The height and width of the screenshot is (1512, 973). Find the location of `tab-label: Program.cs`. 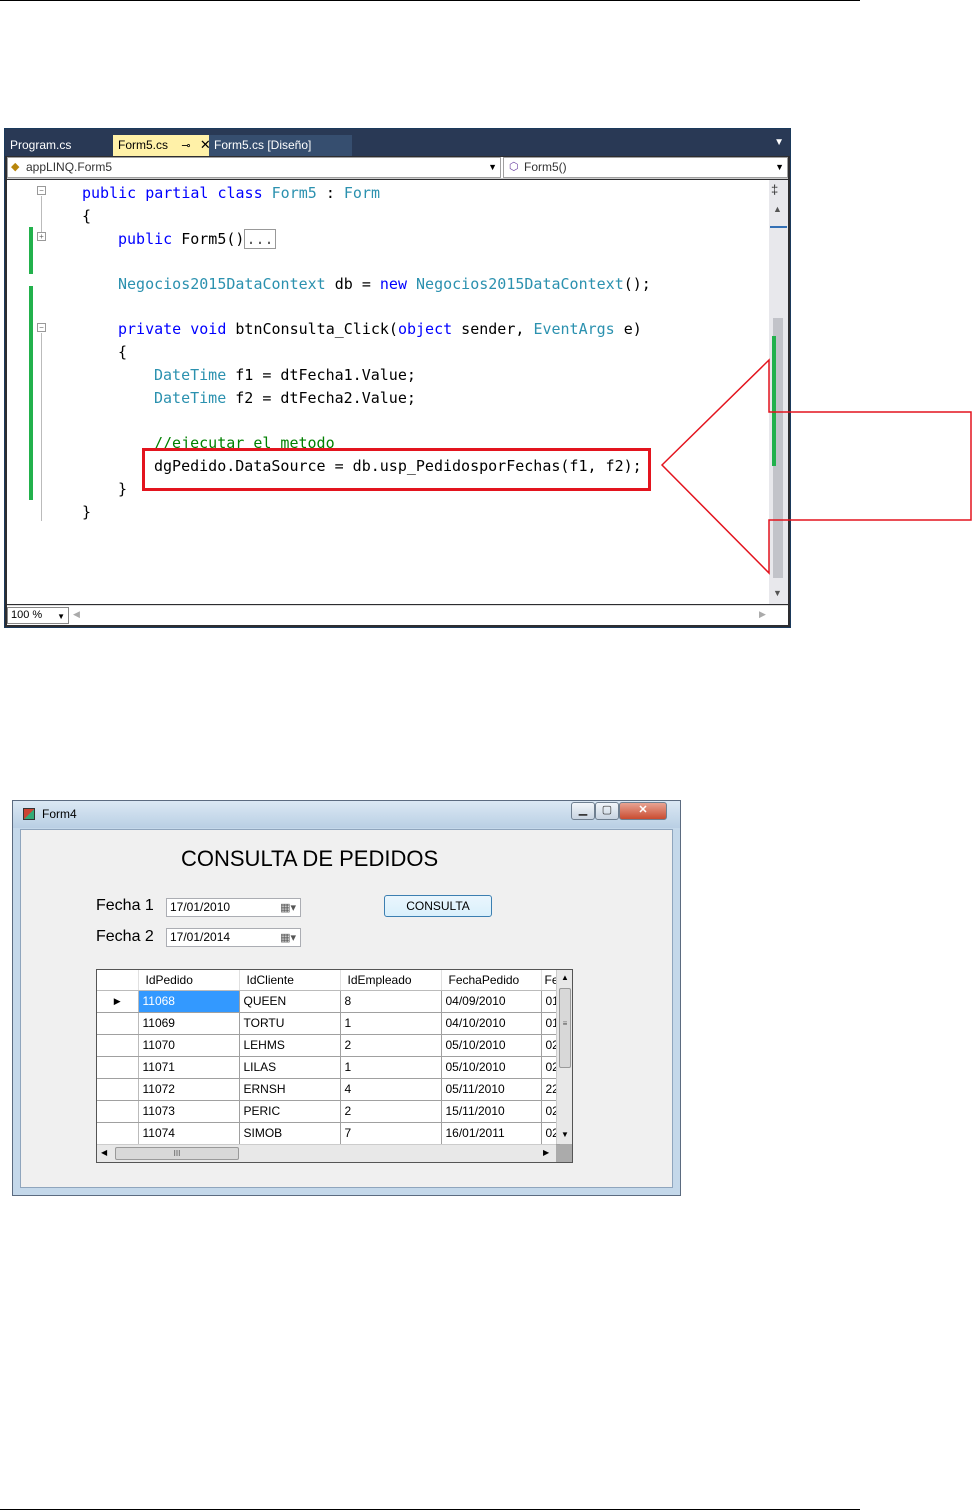

tab-label: Program.cs is located at coordinates (41, 145).